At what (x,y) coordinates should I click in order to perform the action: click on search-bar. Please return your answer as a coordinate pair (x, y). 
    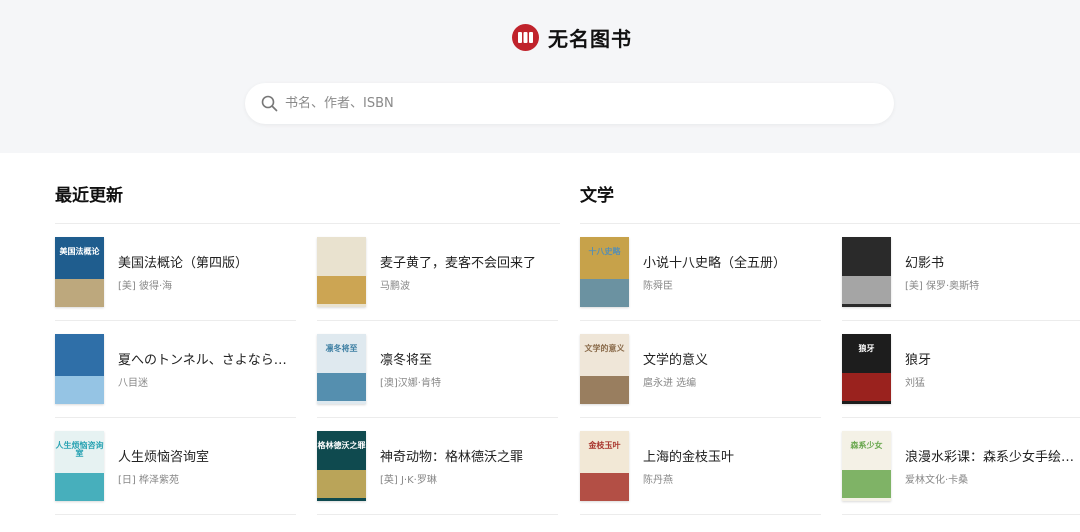
    Looking at the image, I should click on (569, 103).